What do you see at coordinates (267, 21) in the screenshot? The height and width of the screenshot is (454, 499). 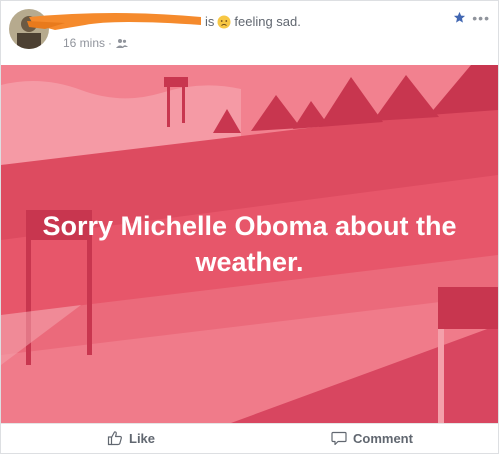 I see `status-feeling: feeling sad.` at bounding box center [267, 21].